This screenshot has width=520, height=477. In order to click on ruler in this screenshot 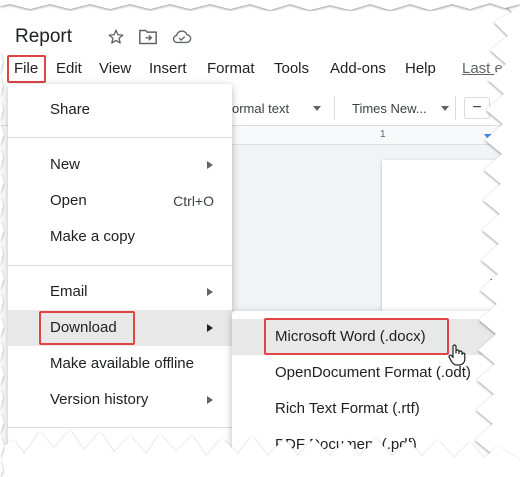, I will do `click(376, 135)`.